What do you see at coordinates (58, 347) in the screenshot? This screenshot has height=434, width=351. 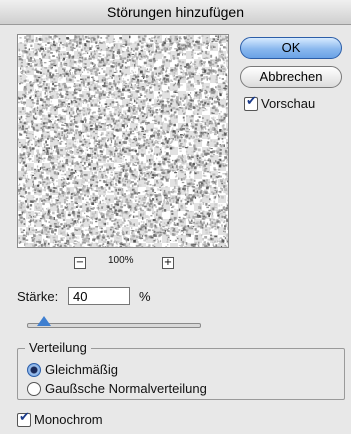 I see `distribution-legend: Verteilung` at bounding box center [58, 347].